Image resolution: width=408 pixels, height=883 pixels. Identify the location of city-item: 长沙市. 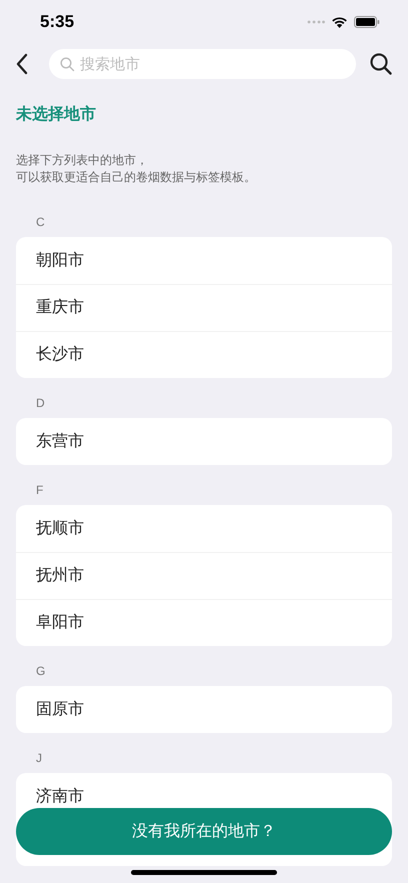
(60, 355).